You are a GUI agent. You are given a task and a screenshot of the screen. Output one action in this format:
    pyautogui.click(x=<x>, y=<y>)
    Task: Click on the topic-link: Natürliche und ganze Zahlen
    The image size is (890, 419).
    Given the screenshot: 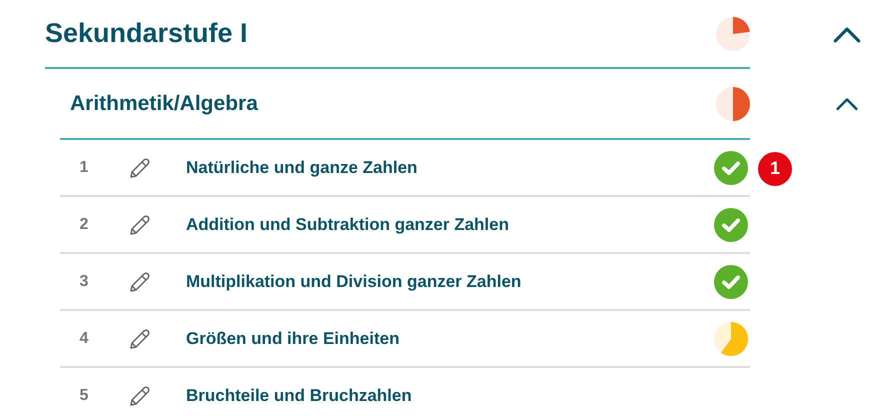 What is the action you would take?
    pyautogui.click(x=443, y=168)
    